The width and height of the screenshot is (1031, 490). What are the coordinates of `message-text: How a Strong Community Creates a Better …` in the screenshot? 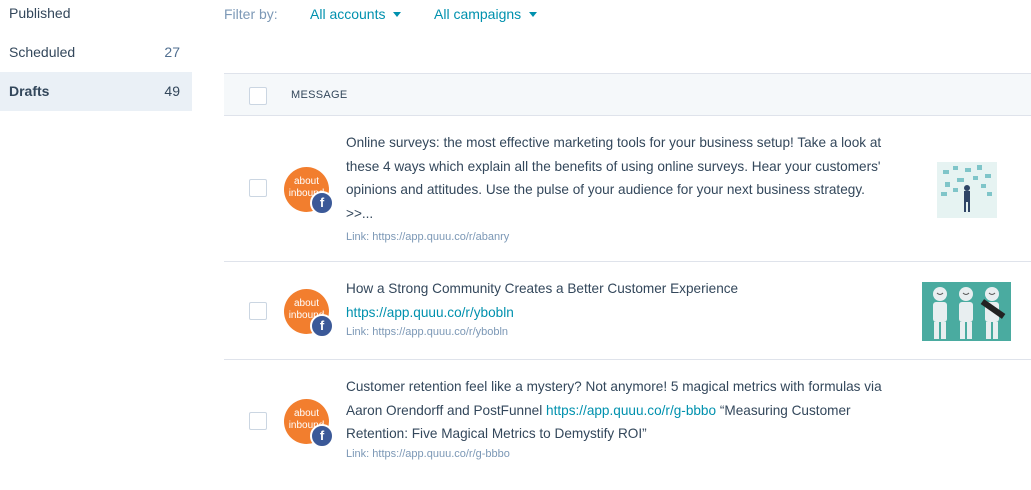 It's located at (618, 300).